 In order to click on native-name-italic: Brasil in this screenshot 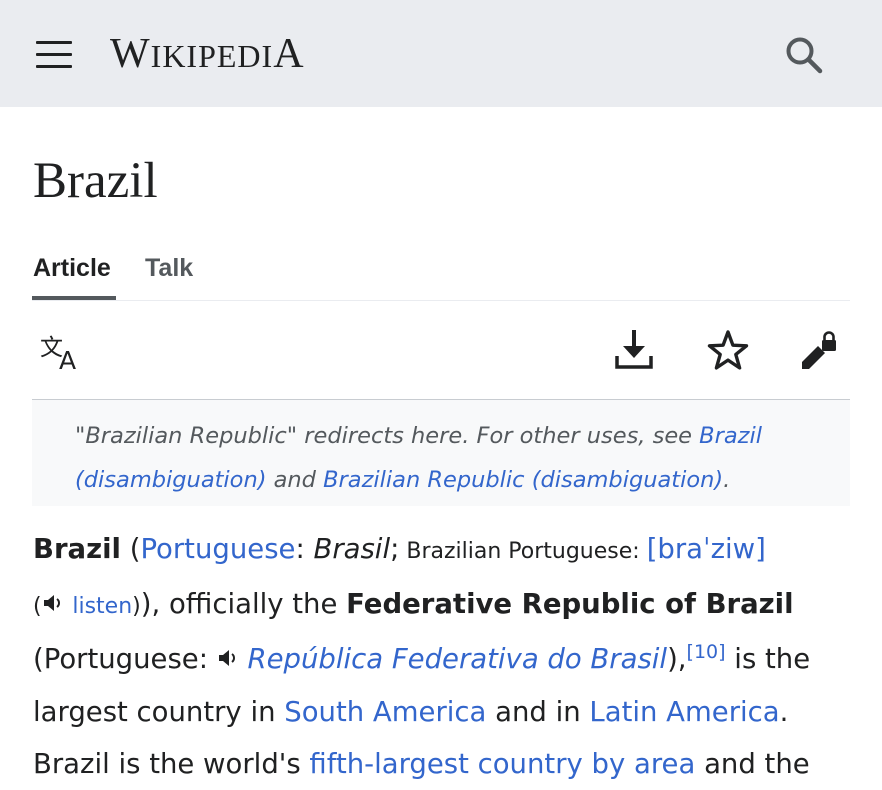, I will do `click(352, 549)`.